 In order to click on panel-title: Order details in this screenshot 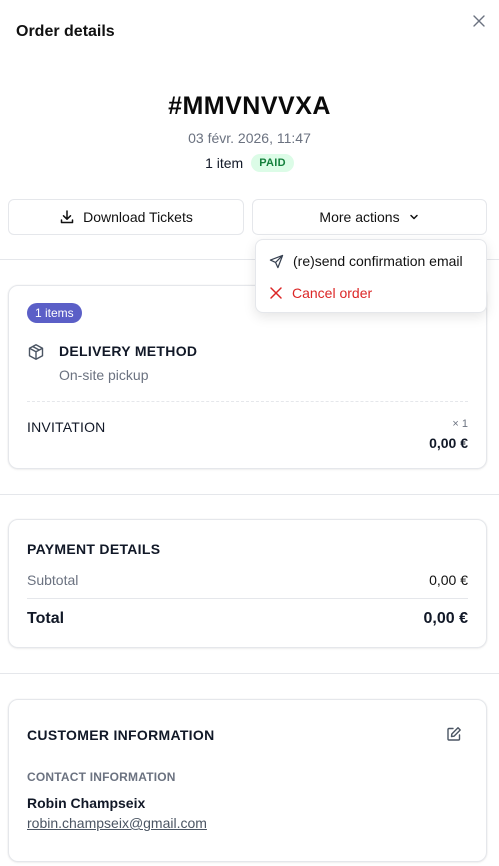, I will do `click(65, 31)`.